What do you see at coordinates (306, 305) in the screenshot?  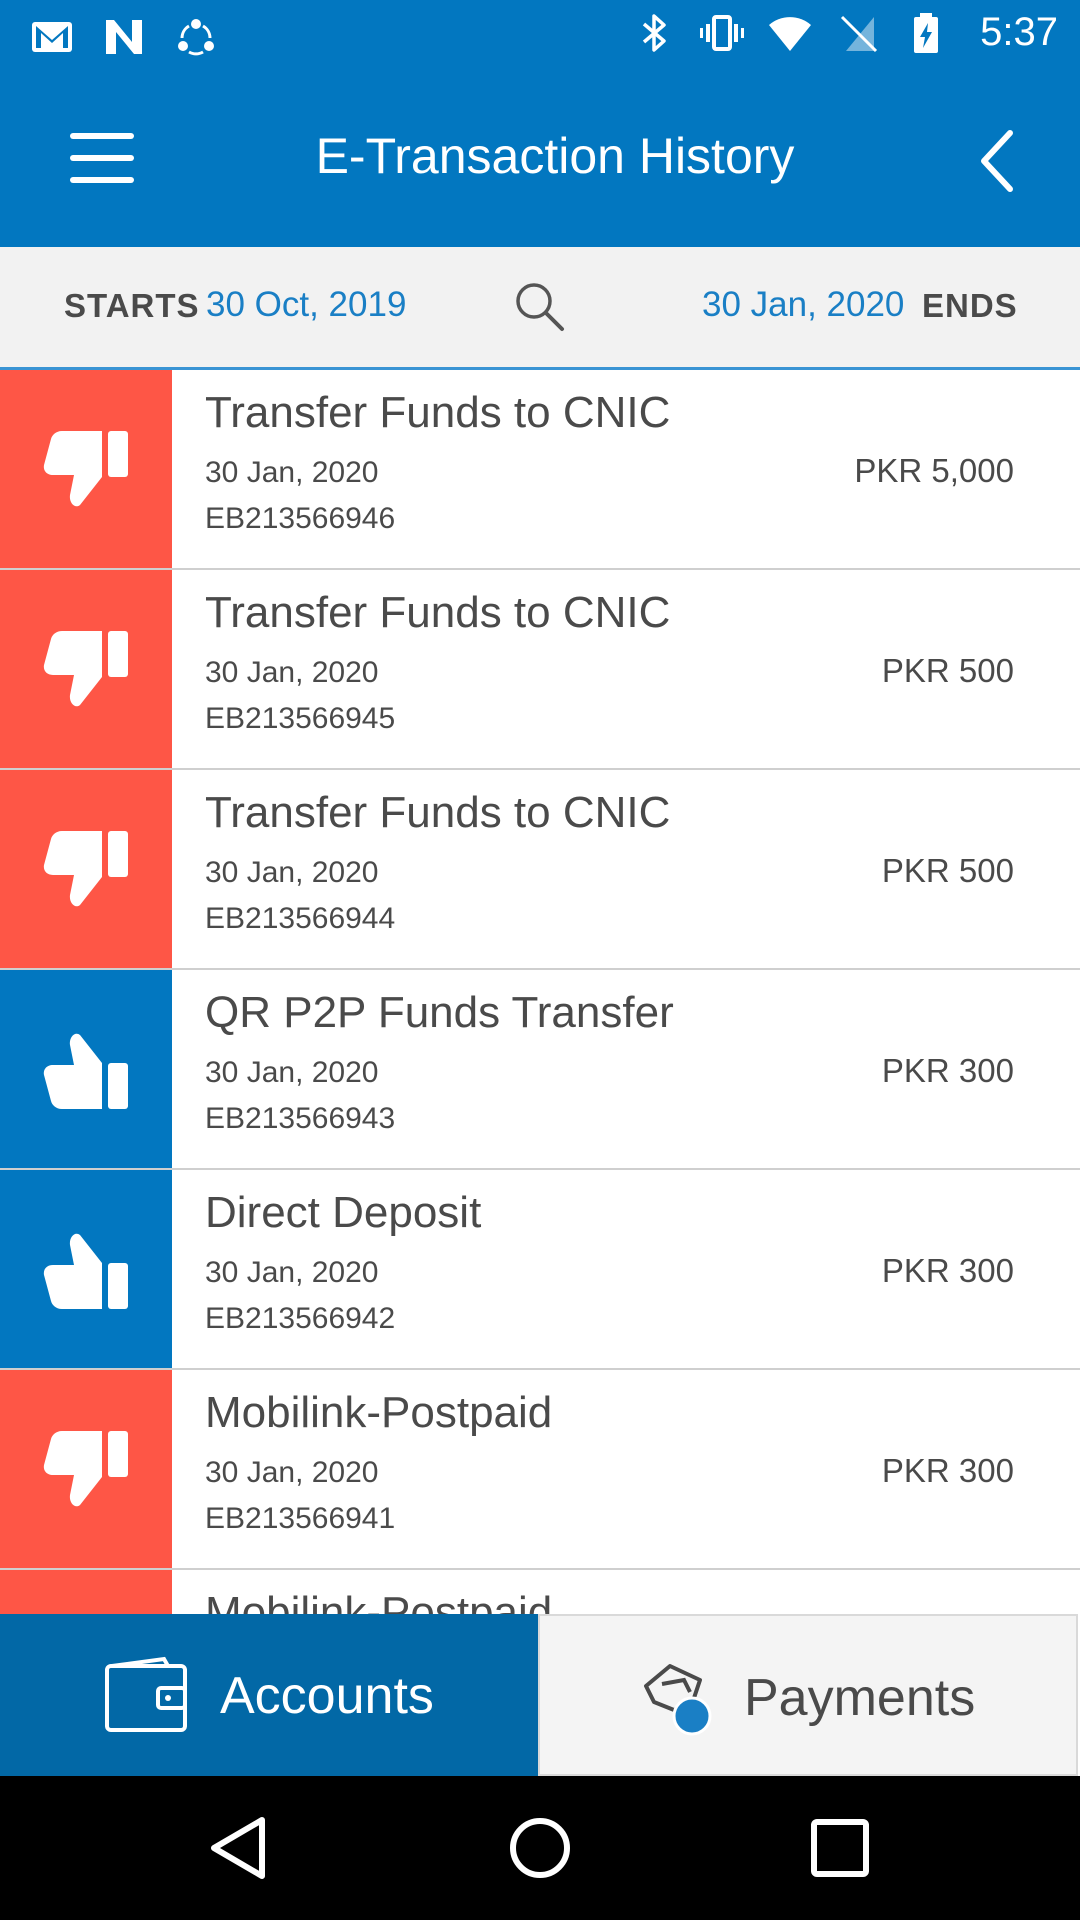 I see `start-date-picker: 30 Oct, 2019` at bounding box center [306, 305].